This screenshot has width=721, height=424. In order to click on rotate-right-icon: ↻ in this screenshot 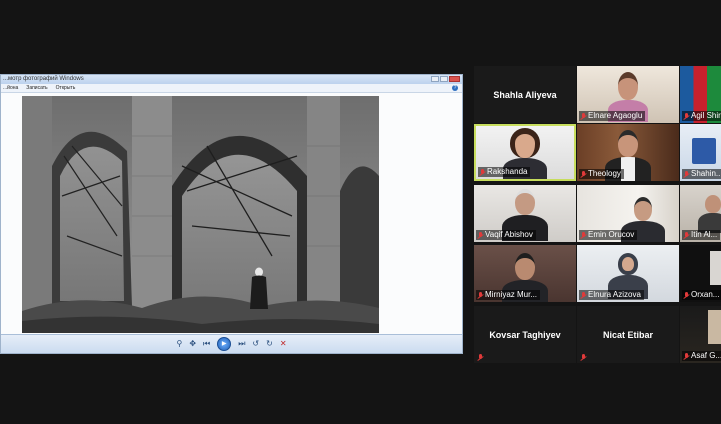, I will do `click(269, 344)`.